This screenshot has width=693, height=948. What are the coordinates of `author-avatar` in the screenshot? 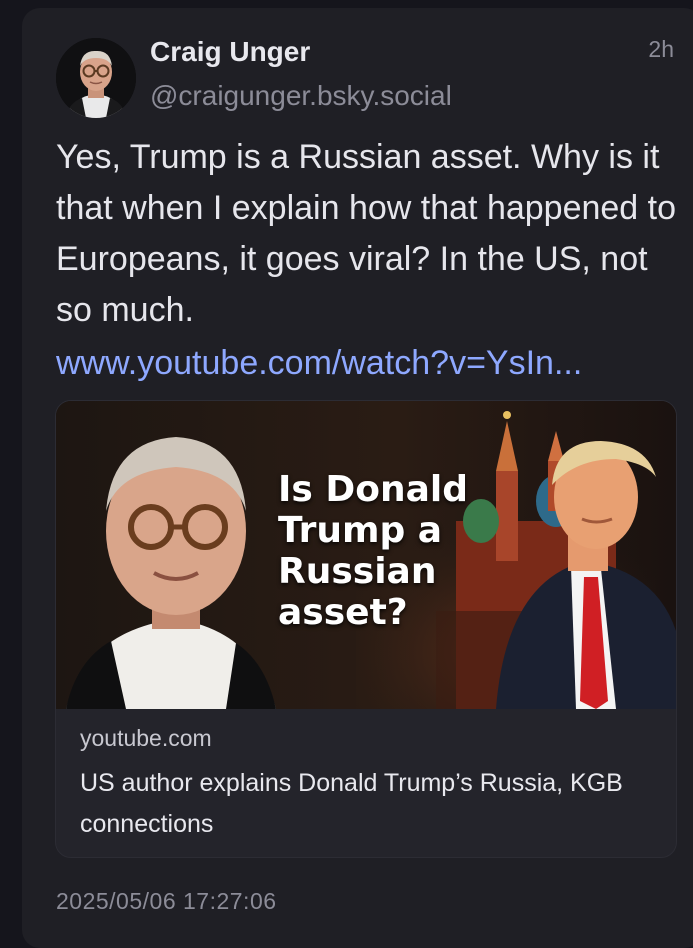 It's located at (96, 78).